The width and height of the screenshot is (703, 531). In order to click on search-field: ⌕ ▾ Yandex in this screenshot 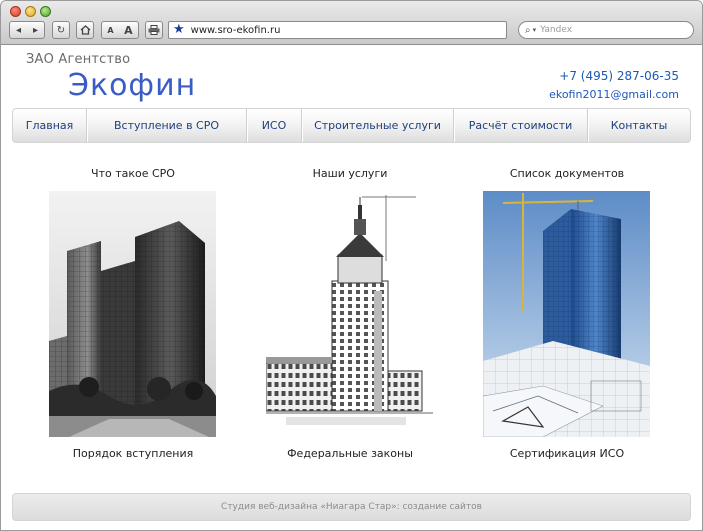, I will do `click(606, 30)`.